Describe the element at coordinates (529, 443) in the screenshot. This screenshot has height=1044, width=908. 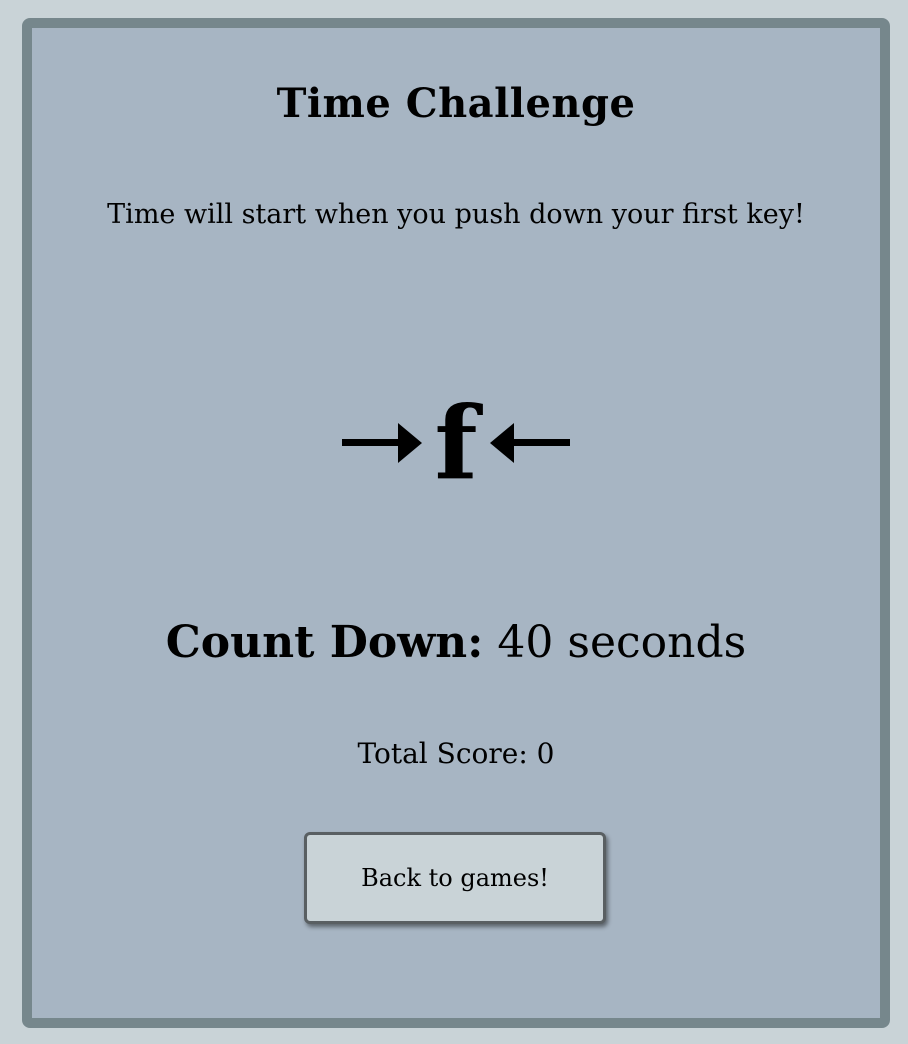
I see `arrow-left-icon` at that location.